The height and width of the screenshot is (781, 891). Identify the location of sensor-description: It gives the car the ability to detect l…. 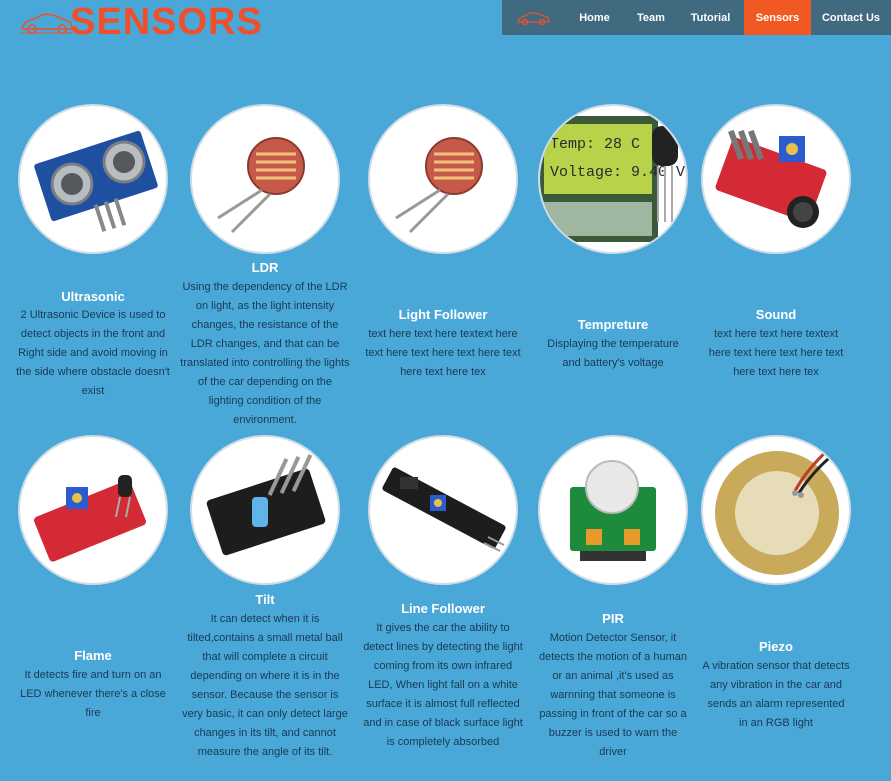
(443, 685).